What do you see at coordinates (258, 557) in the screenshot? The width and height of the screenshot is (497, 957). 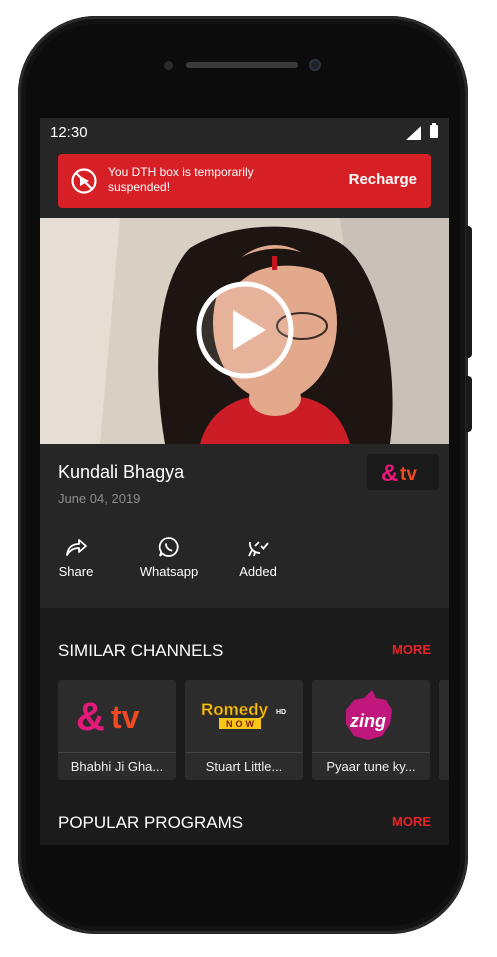 I see `added-button: Added` at bounding box center [258, 557].